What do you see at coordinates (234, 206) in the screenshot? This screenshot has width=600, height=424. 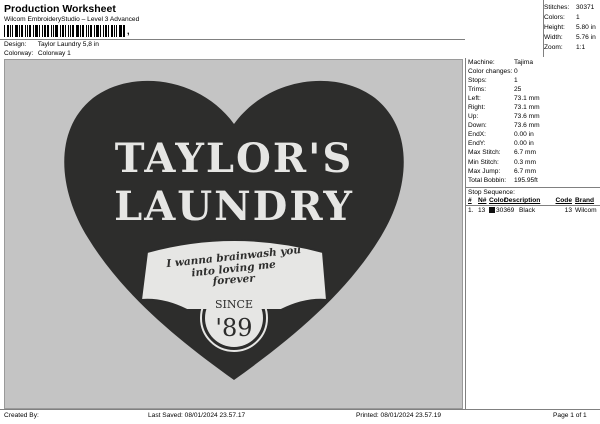 I see `design-text-line2: LAUNDRY` at bounding box center [234, 206].